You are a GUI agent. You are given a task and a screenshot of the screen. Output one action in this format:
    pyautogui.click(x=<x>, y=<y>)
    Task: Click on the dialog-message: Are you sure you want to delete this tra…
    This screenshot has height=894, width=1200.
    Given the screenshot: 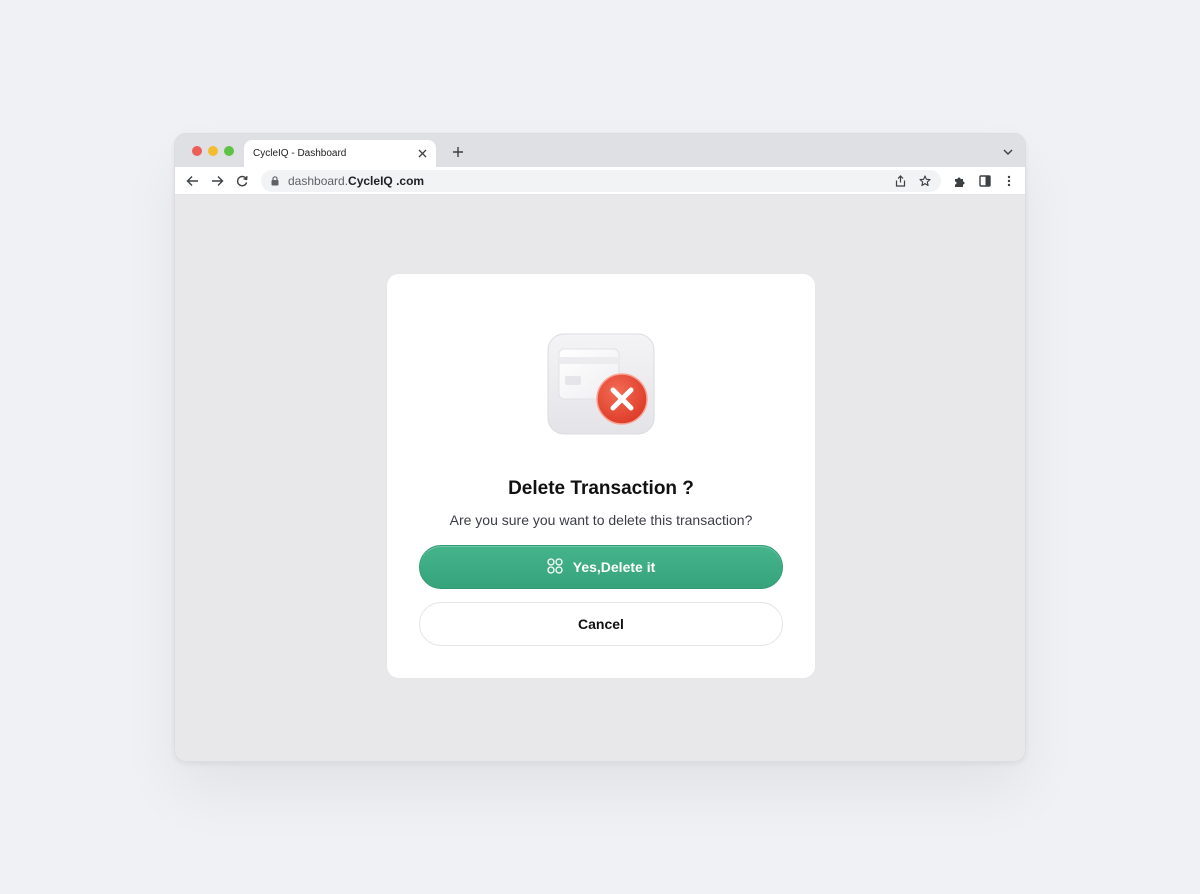 What is the action you would take?
    pyautogui.click(x=601, y=520)
    